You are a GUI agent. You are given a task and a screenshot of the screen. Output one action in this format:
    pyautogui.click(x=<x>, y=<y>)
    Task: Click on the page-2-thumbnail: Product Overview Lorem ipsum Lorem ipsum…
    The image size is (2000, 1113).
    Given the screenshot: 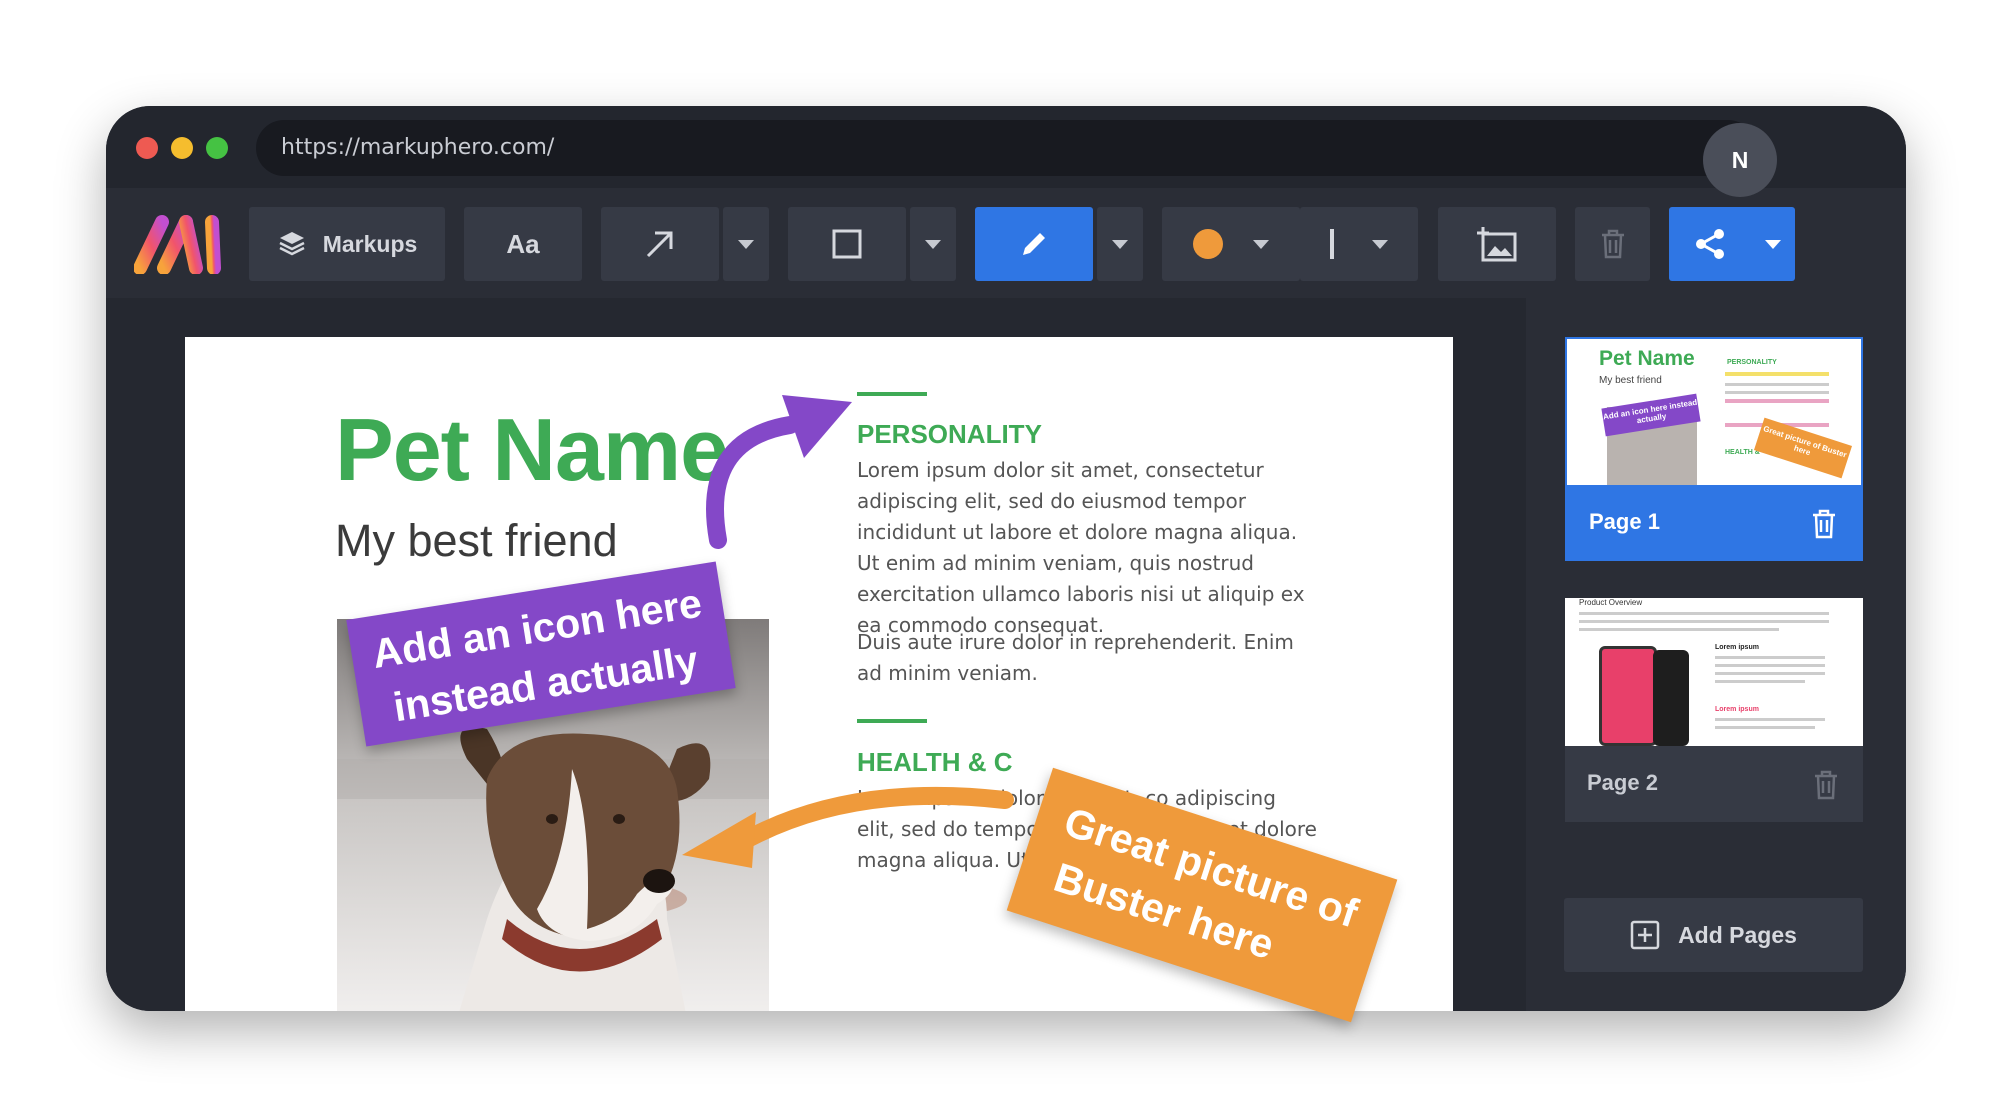 What is the action you would take?
    pyautogui.click(x=1714, y=710)
    